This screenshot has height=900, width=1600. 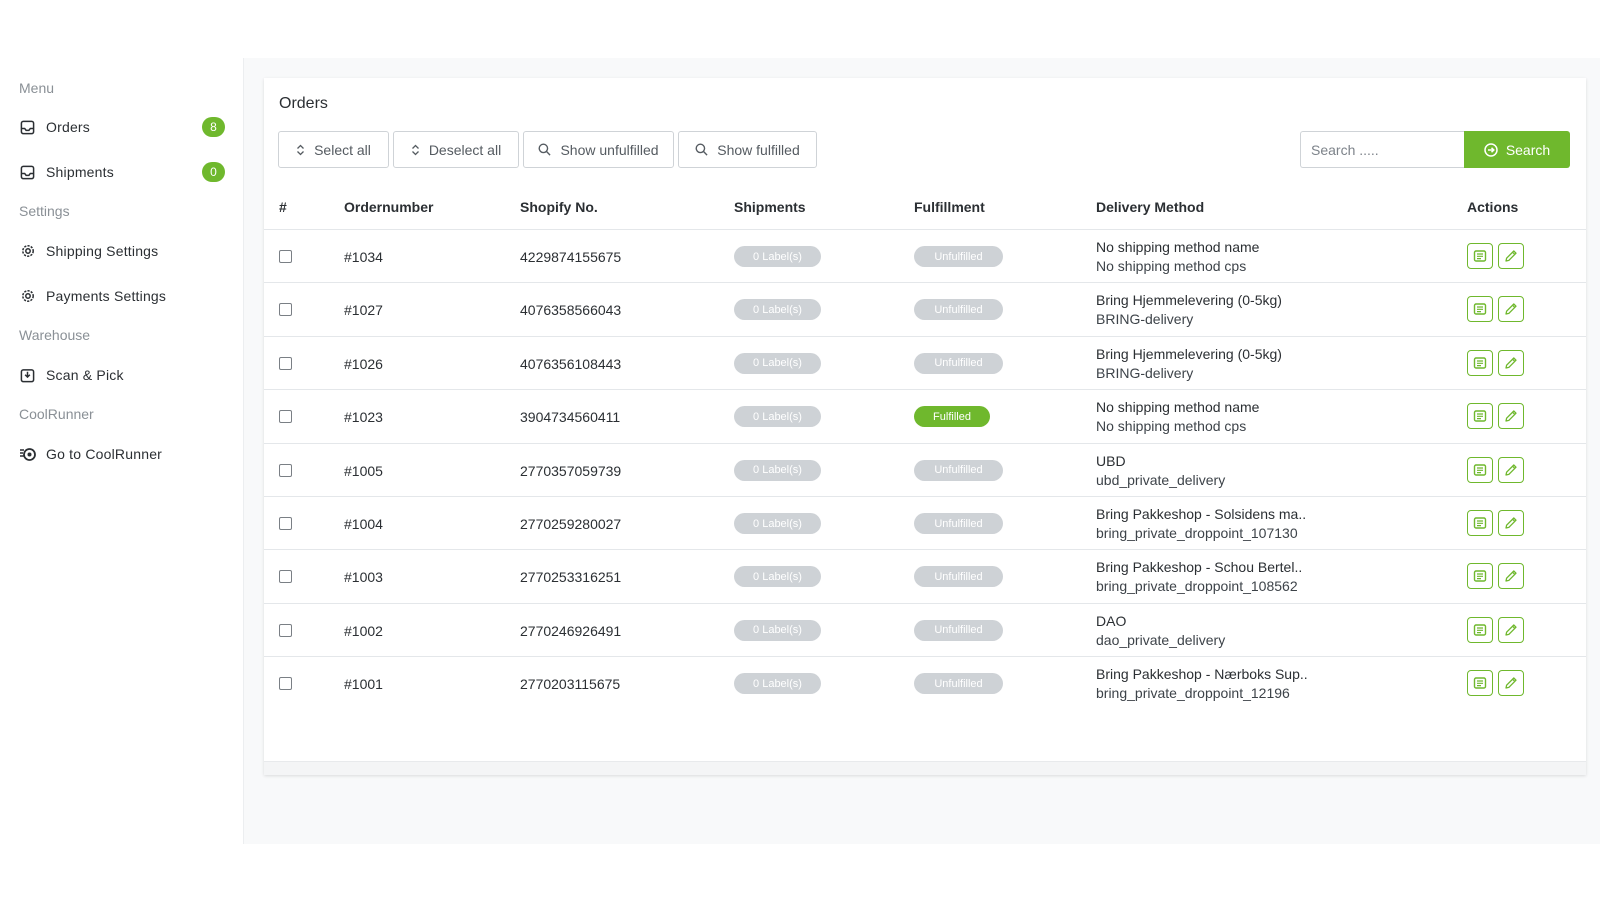 What do you see at coordinates (571, 363) in the screenshot?
I see `shopify-number: 4076356108443` at bounding box center [571, 363].